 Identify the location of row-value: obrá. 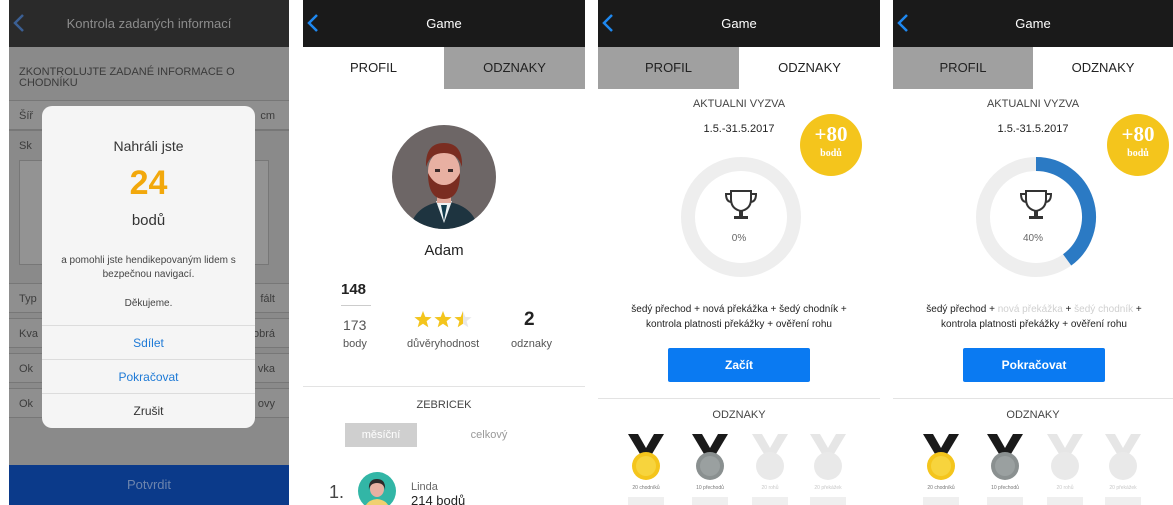
(263, 334).